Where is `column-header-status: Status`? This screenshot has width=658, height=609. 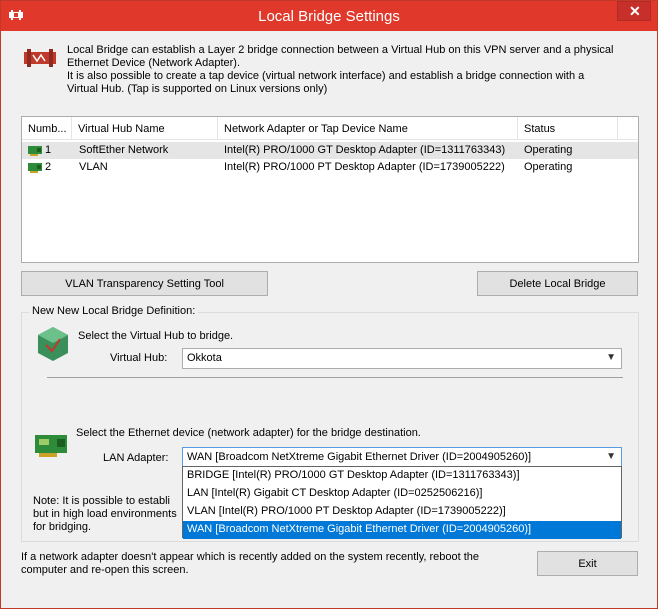
column-header-status: Status is located at coordinates (568, 128).